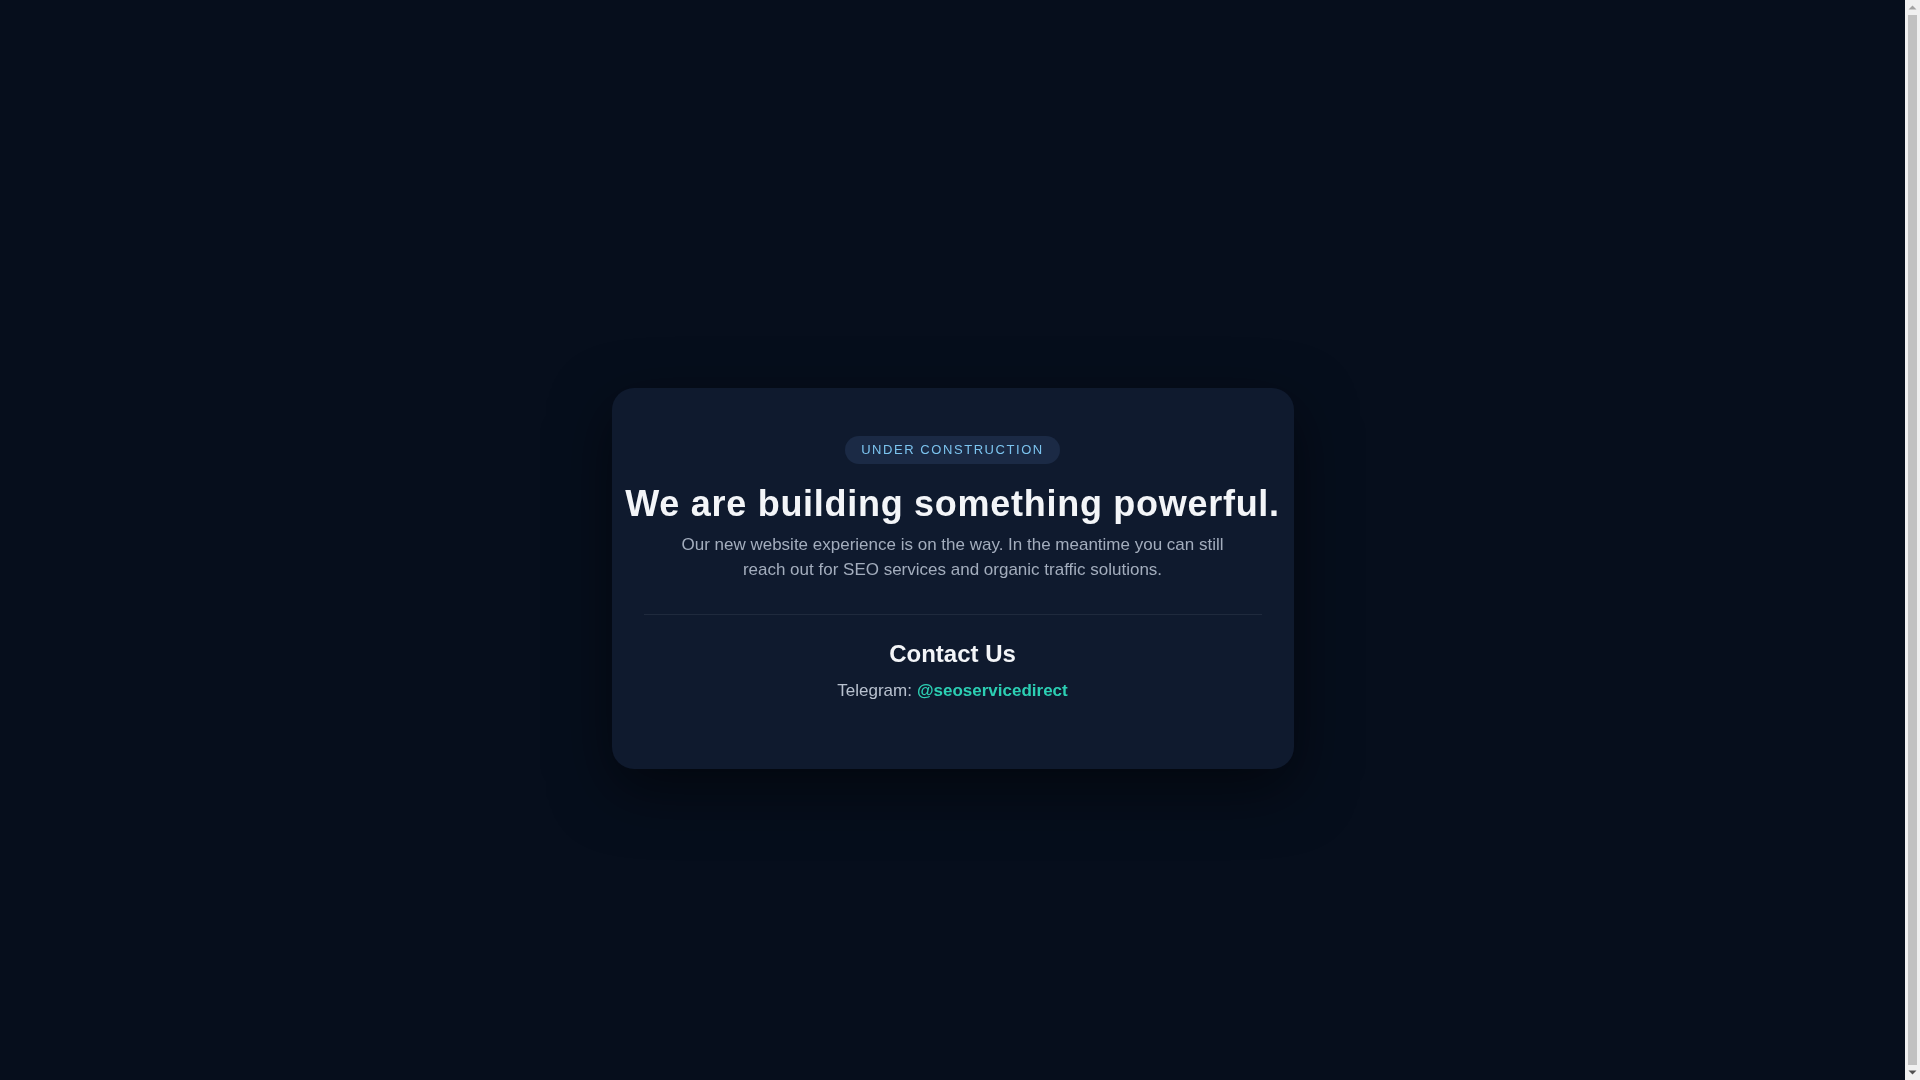 The height and width of the screenshot is (1080, 1920). Describe the element at coordinates (874, 690) in the screenshot. I see `contact-label: Telegram:` at that location.